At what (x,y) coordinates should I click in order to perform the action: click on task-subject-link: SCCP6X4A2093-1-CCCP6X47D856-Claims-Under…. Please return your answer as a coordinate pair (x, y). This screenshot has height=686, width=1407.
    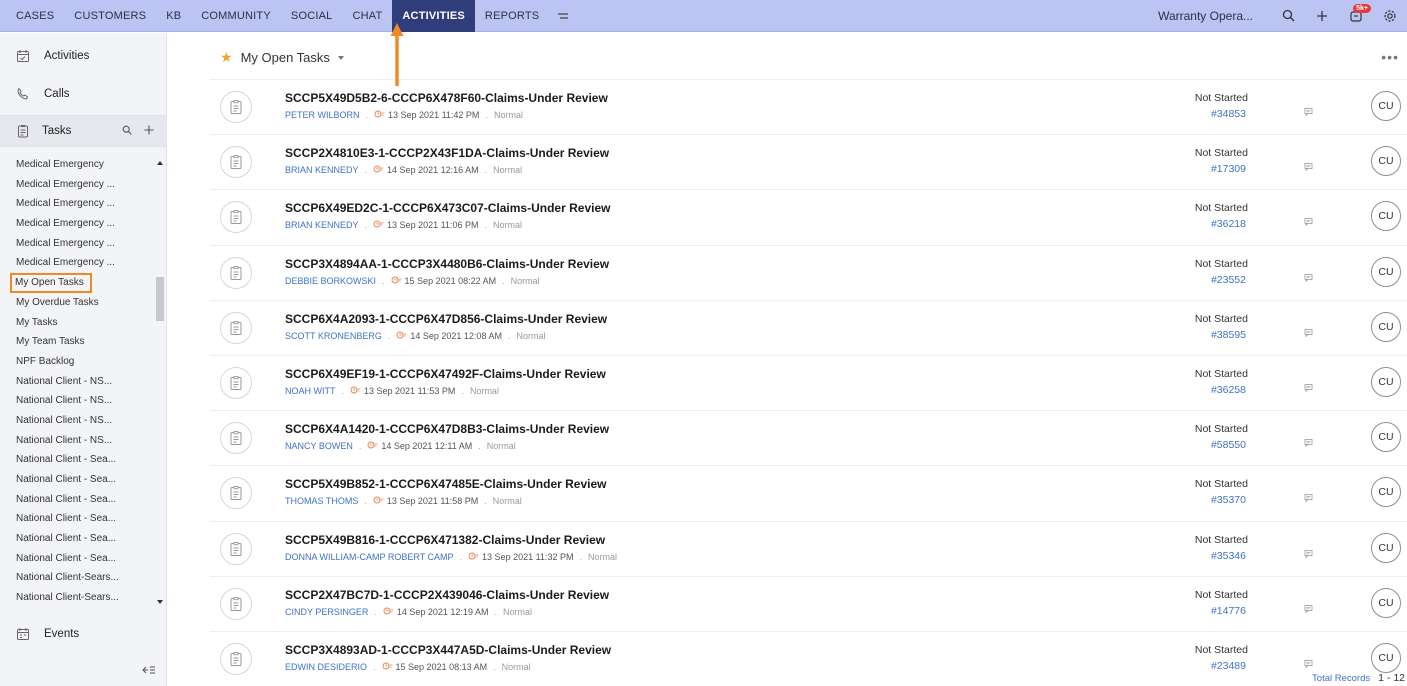
    Looking at the image, I should click on (446, 319).